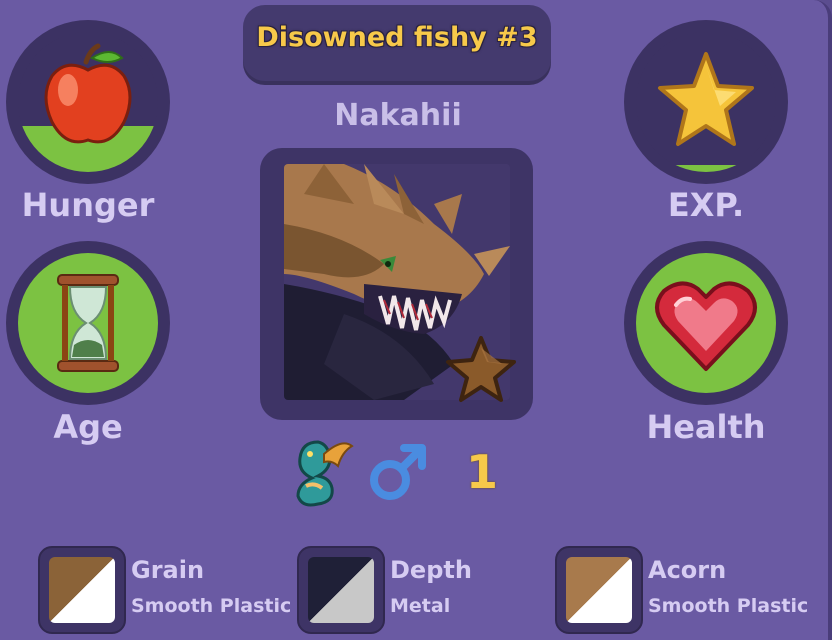 Image resolution: width=832 pixels, height=640 pixels. I want to click on pet-name: Nakahii, so click(398, 115).